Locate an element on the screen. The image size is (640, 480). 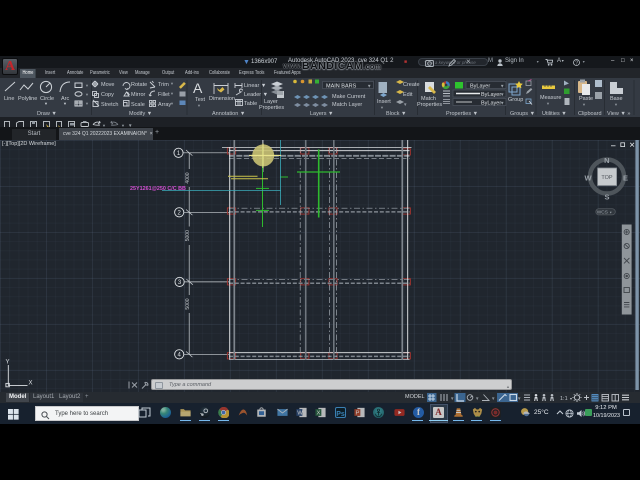
svg-text: Polyline is located at coordinates (27, 99).